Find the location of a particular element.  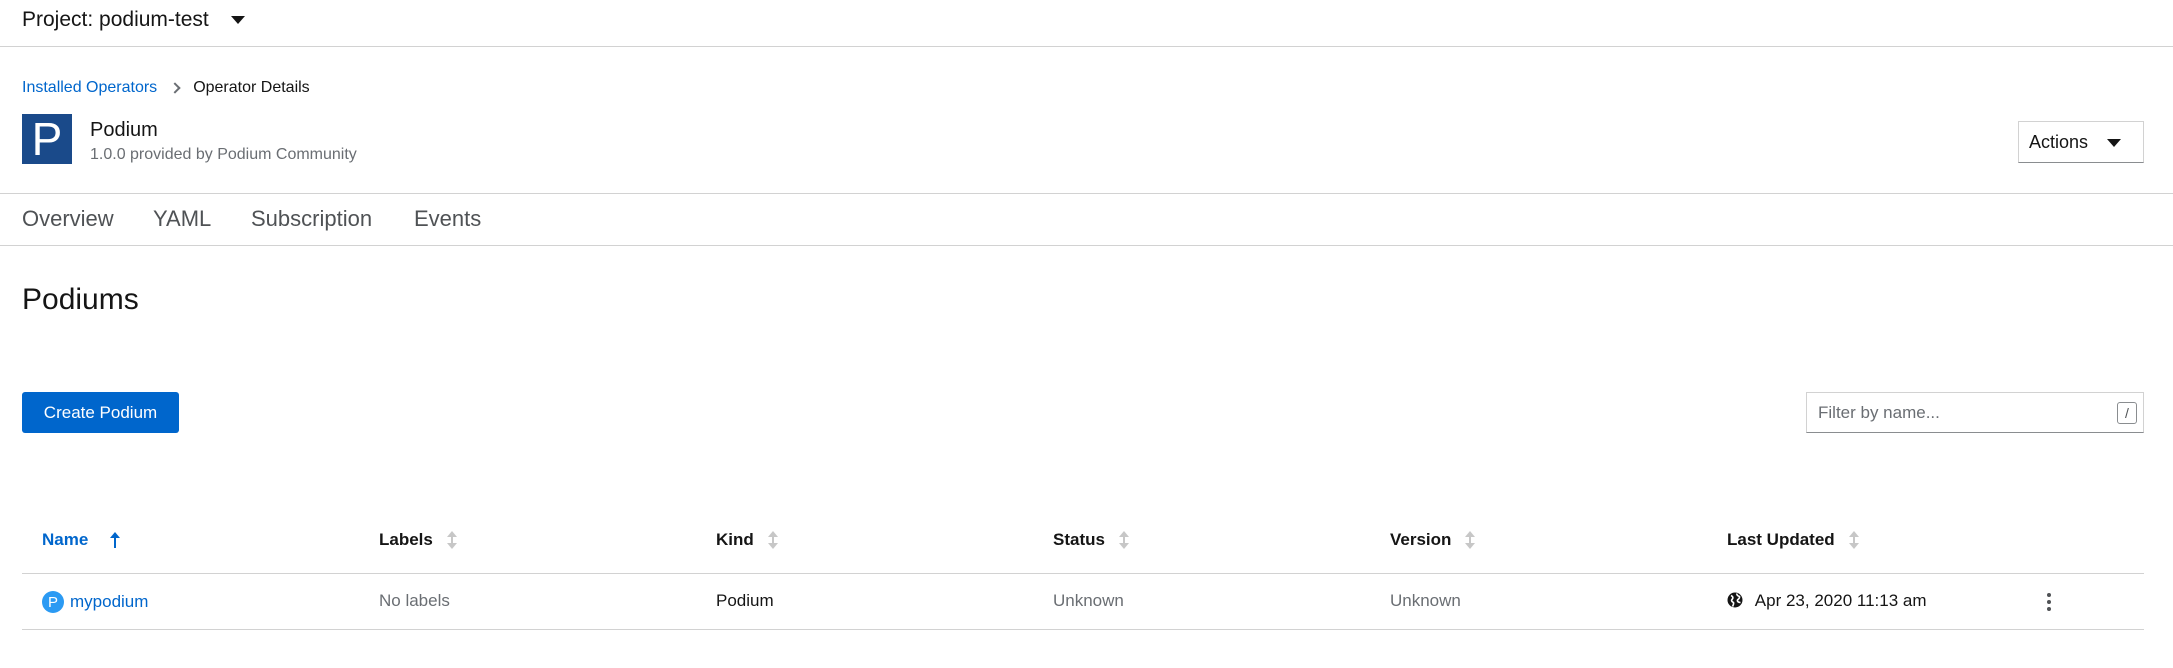

kebab-icon is located at coordinates (2049, 602).